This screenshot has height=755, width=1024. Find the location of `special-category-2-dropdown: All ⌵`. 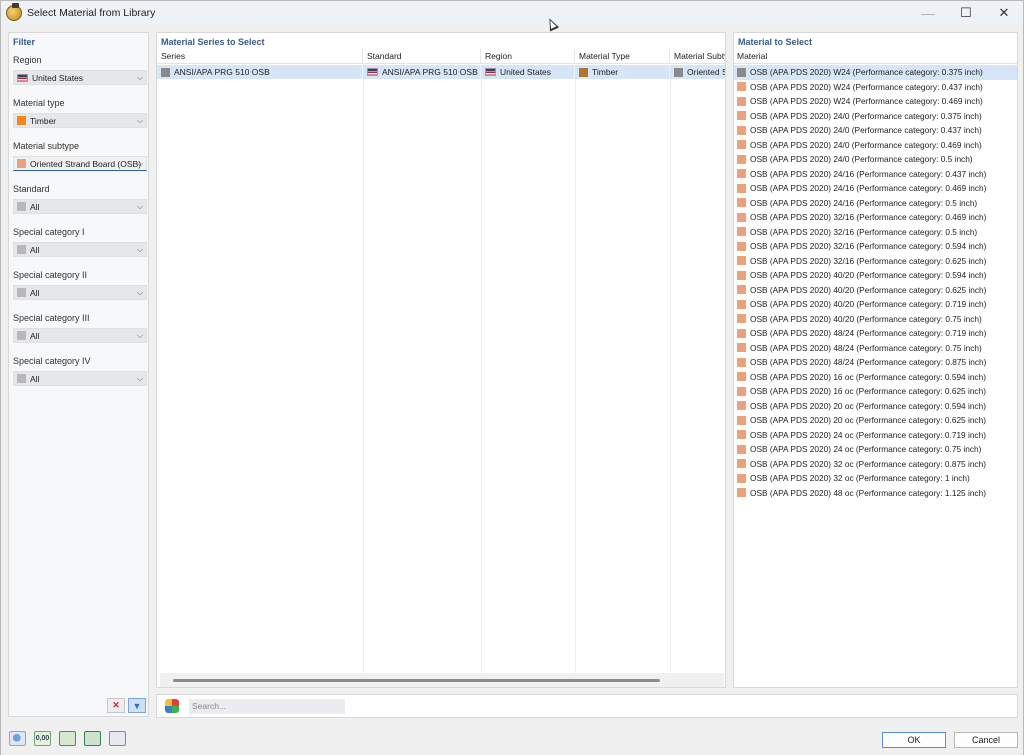

special-category-2-dropdown: All ⌵ is located at coordinates (80, 292).